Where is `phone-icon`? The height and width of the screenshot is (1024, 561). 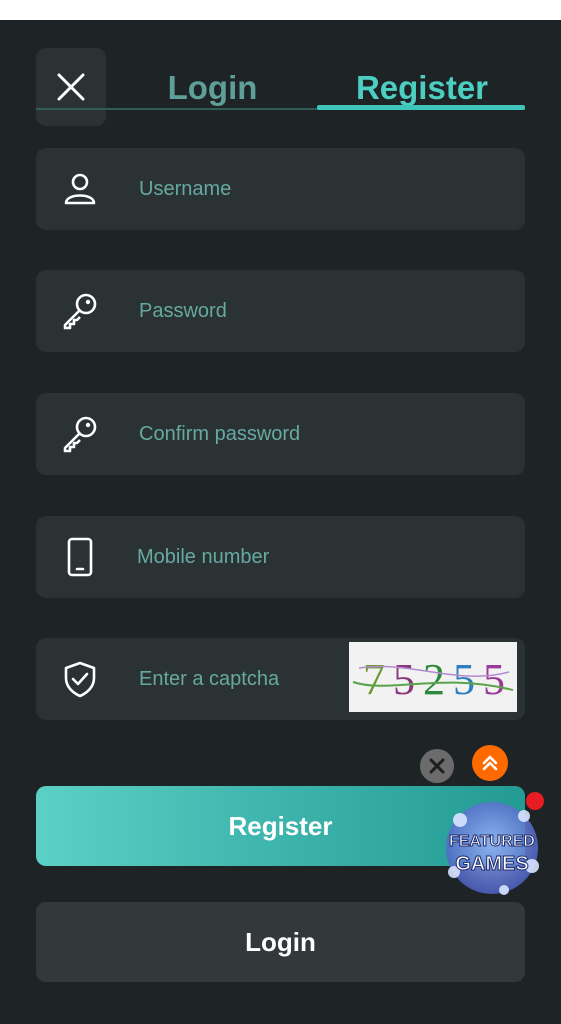
phone-icon is located at coordinates (80, 557).